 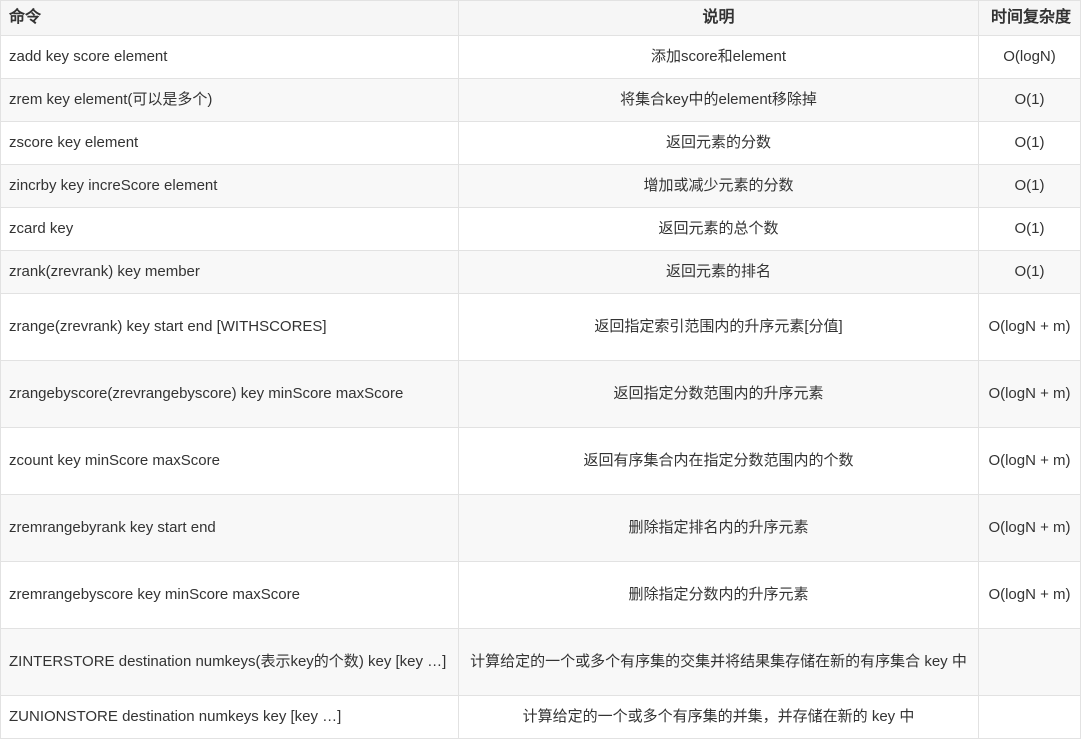 What do you see at coordinates (1029, 18) in the screenshot?
I see `header-complexity: 时间复杂度` at bounding box center [1029, 18].